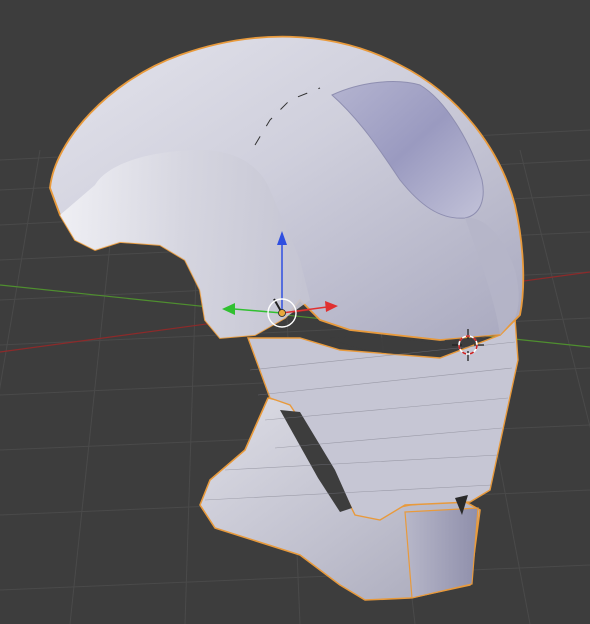 The width and height of the screenshot is (590, 624). Describe the element at coordinates (441, 553) in the screenshot. I see `helmet-chin-plate` at that location.